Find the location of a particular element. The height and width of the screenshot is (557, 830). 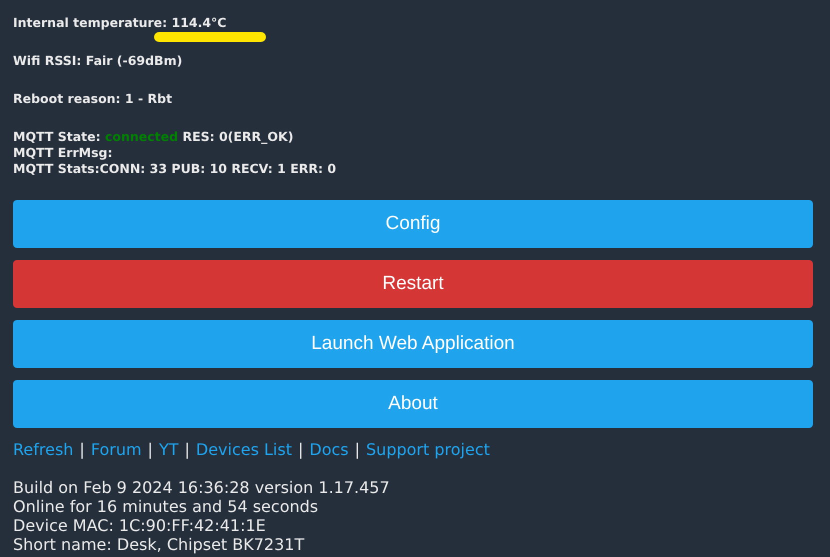

action-button: About is located at coordinates (413, 404).